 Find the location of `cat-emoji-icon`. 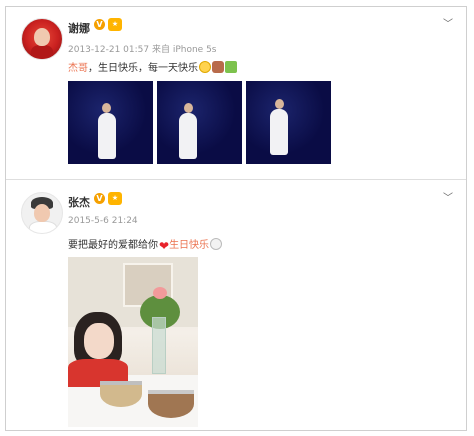

cat-emoji-icon is located at coordinates (216, 244).